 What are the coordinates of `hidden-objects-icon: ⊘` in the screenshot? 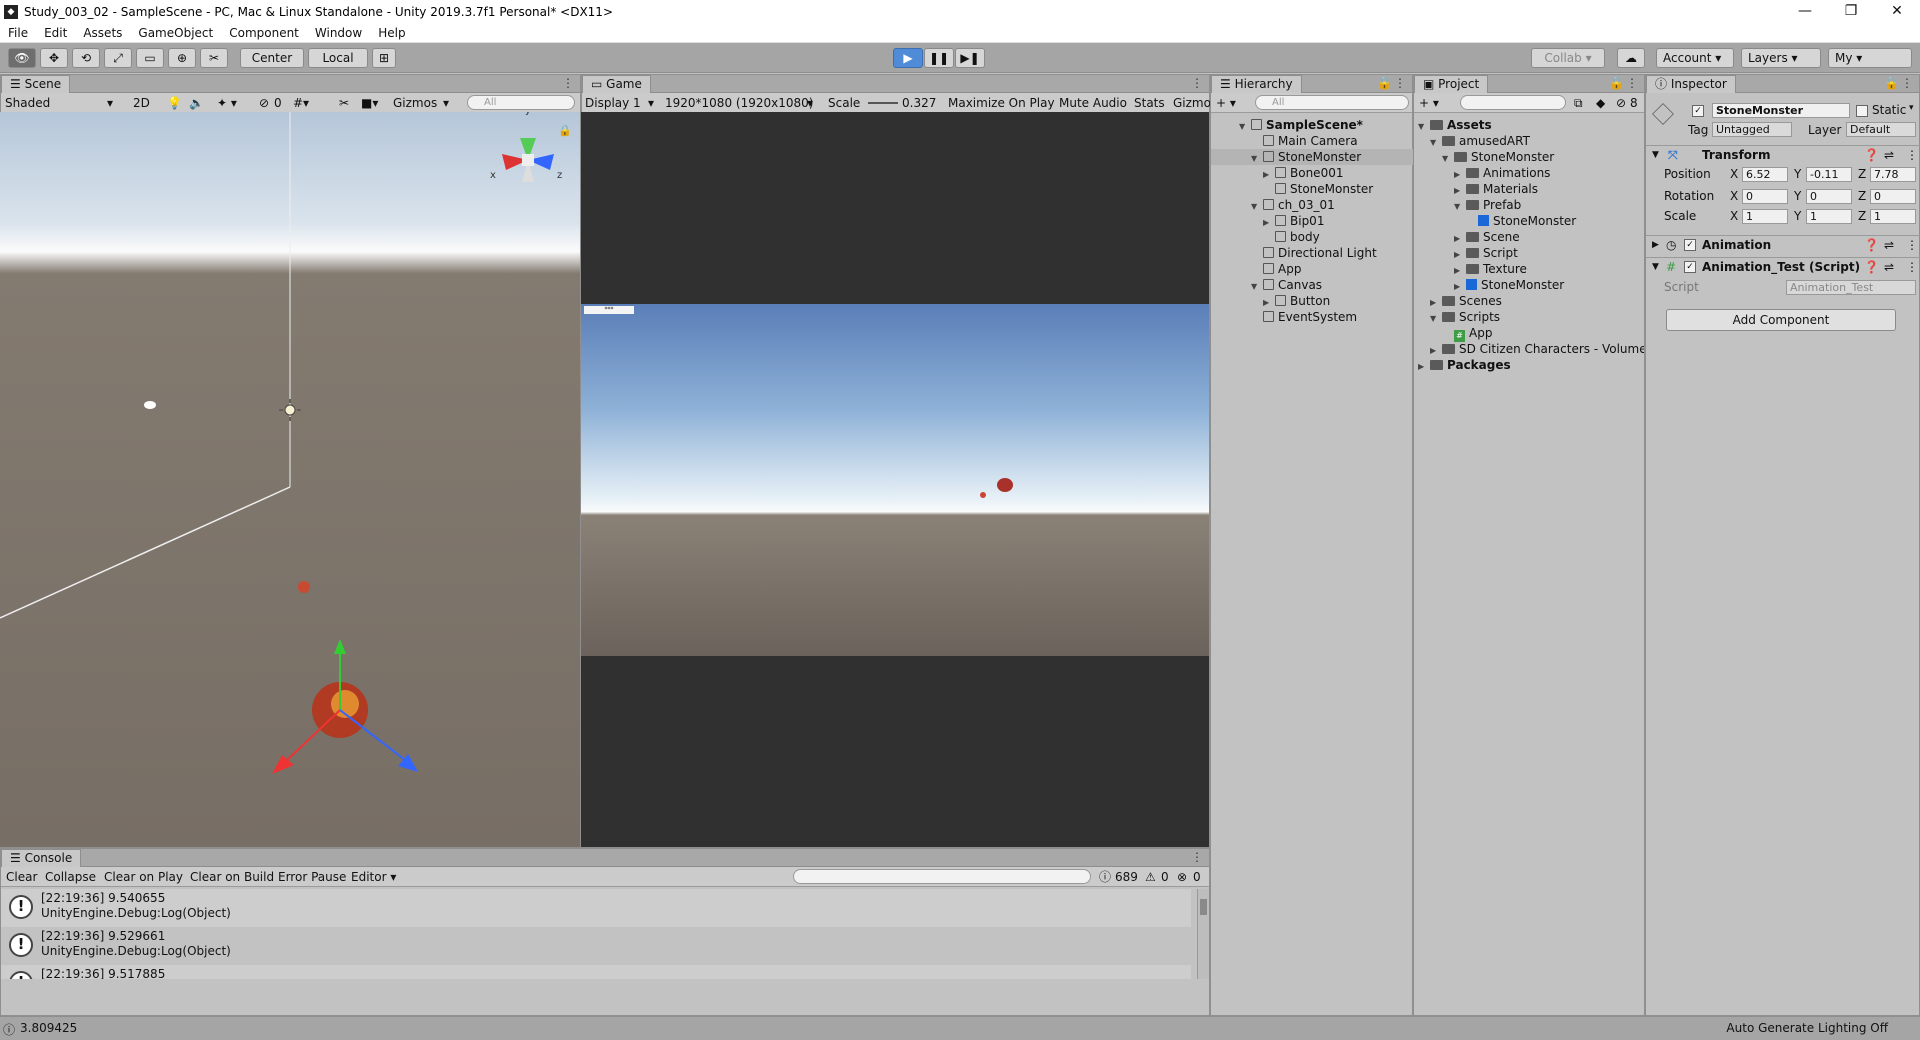 It's located at (264, 103).